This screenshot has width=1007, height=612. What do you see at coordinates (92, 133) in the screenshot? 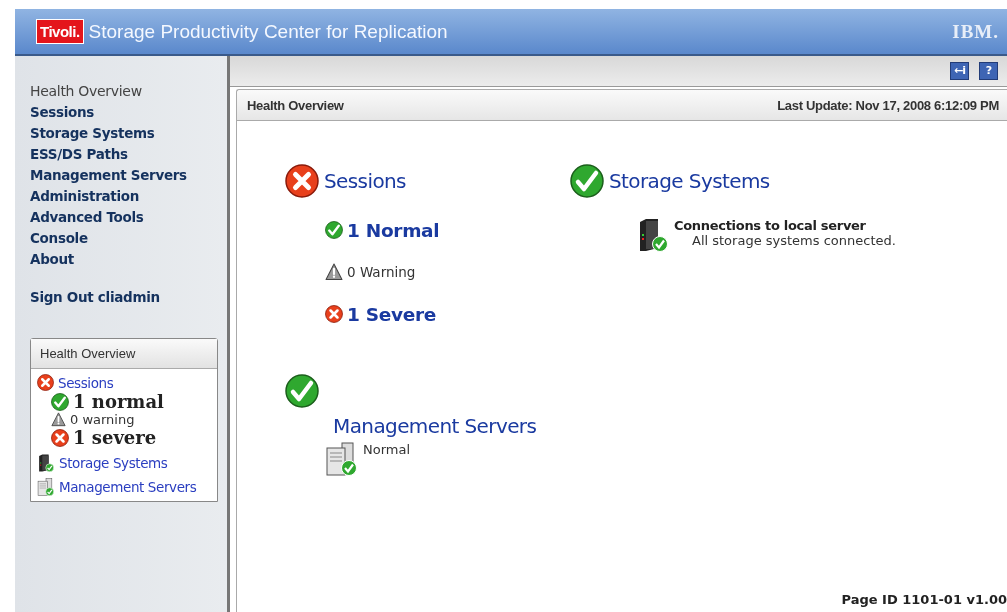
I see `nav-link: Storage Systems` at bounding box center [92, 133].